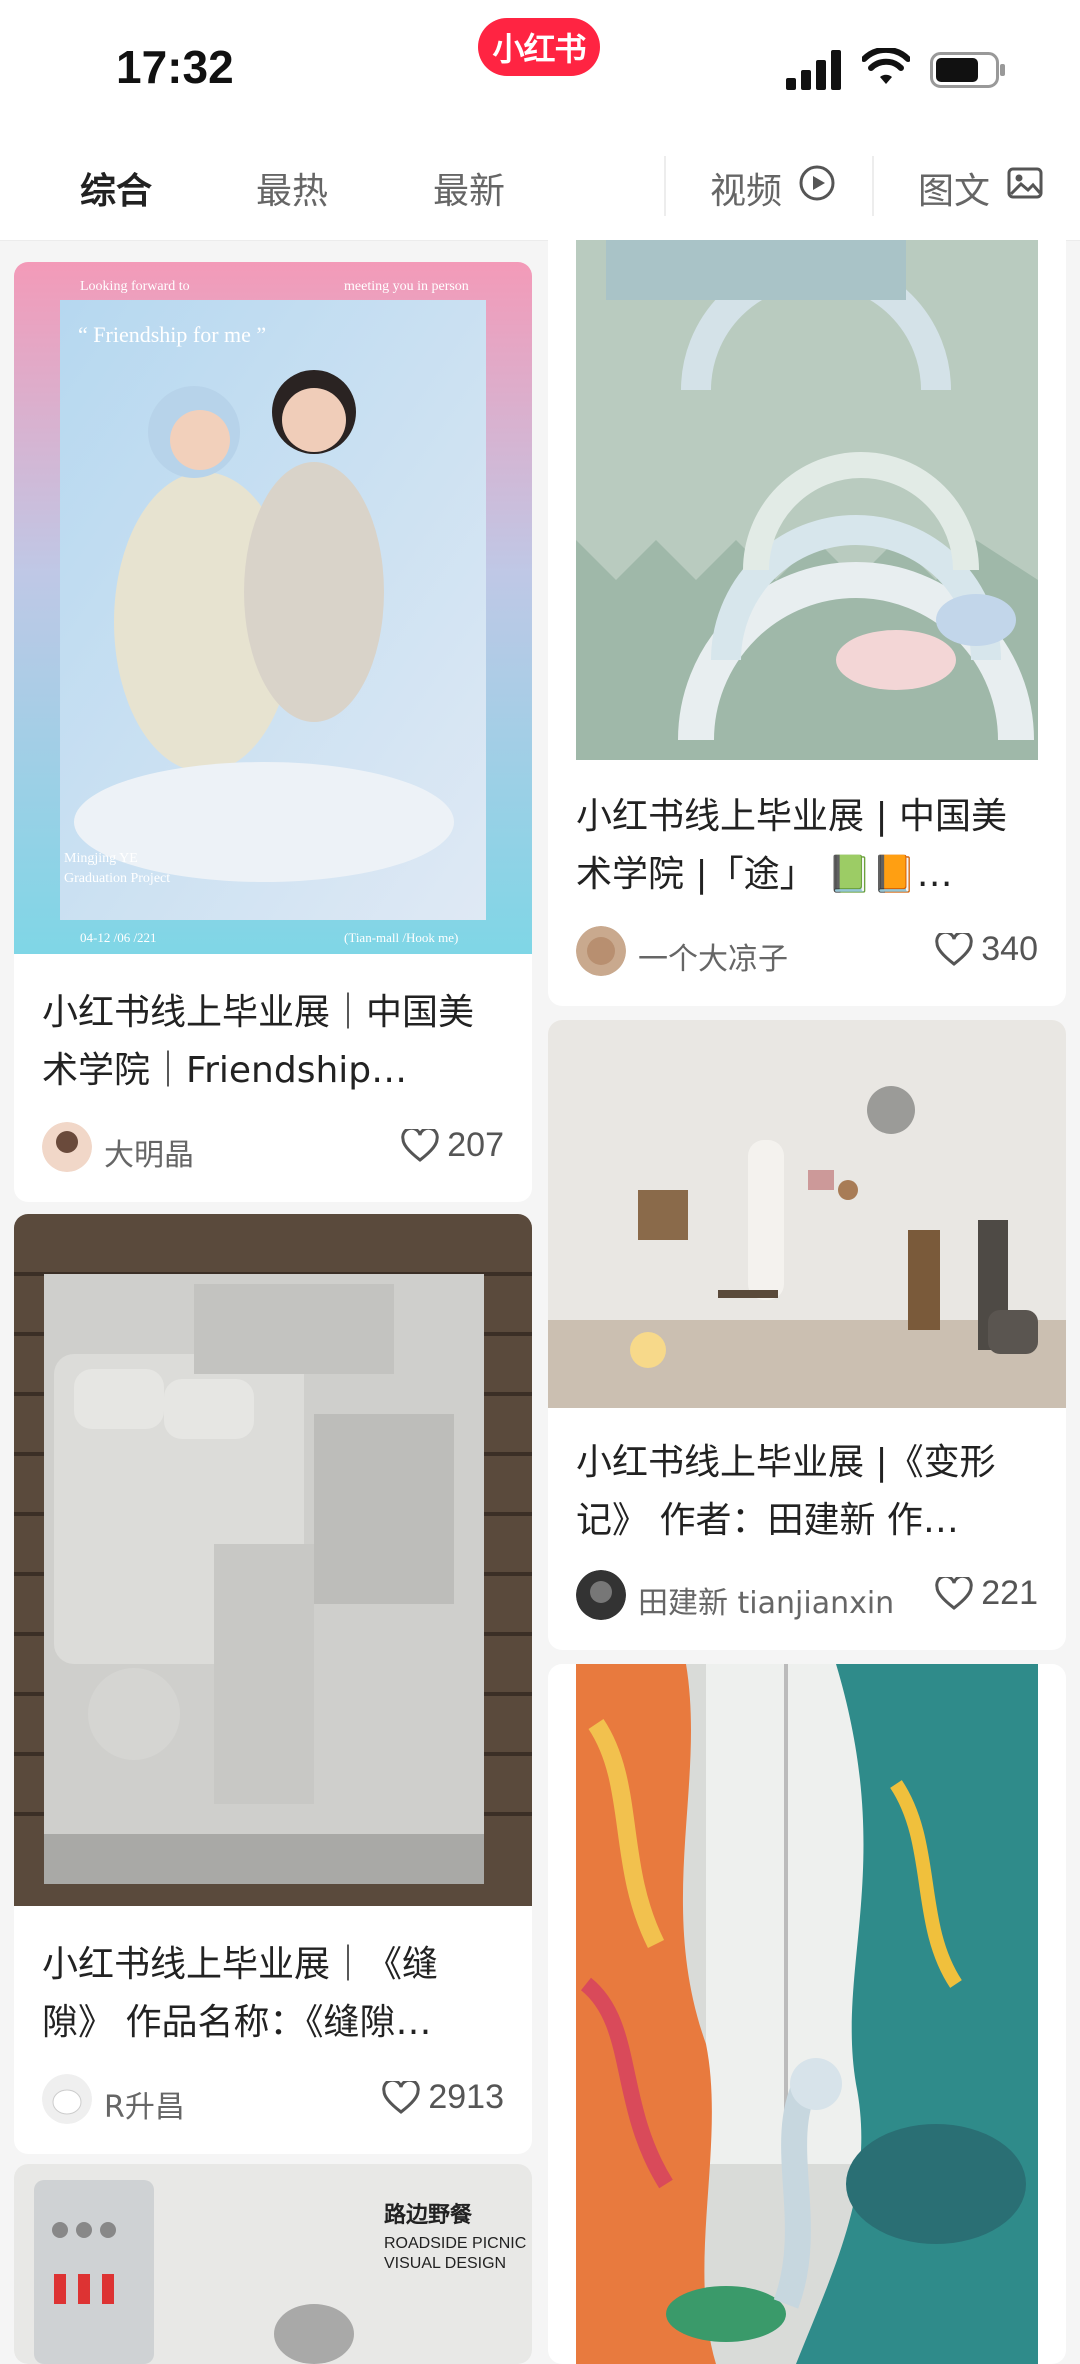 The height and width of the screenshot is (2364, 1080). I want to click on cover-text: ROADSIDE PICNIC, so click(455, 2243).